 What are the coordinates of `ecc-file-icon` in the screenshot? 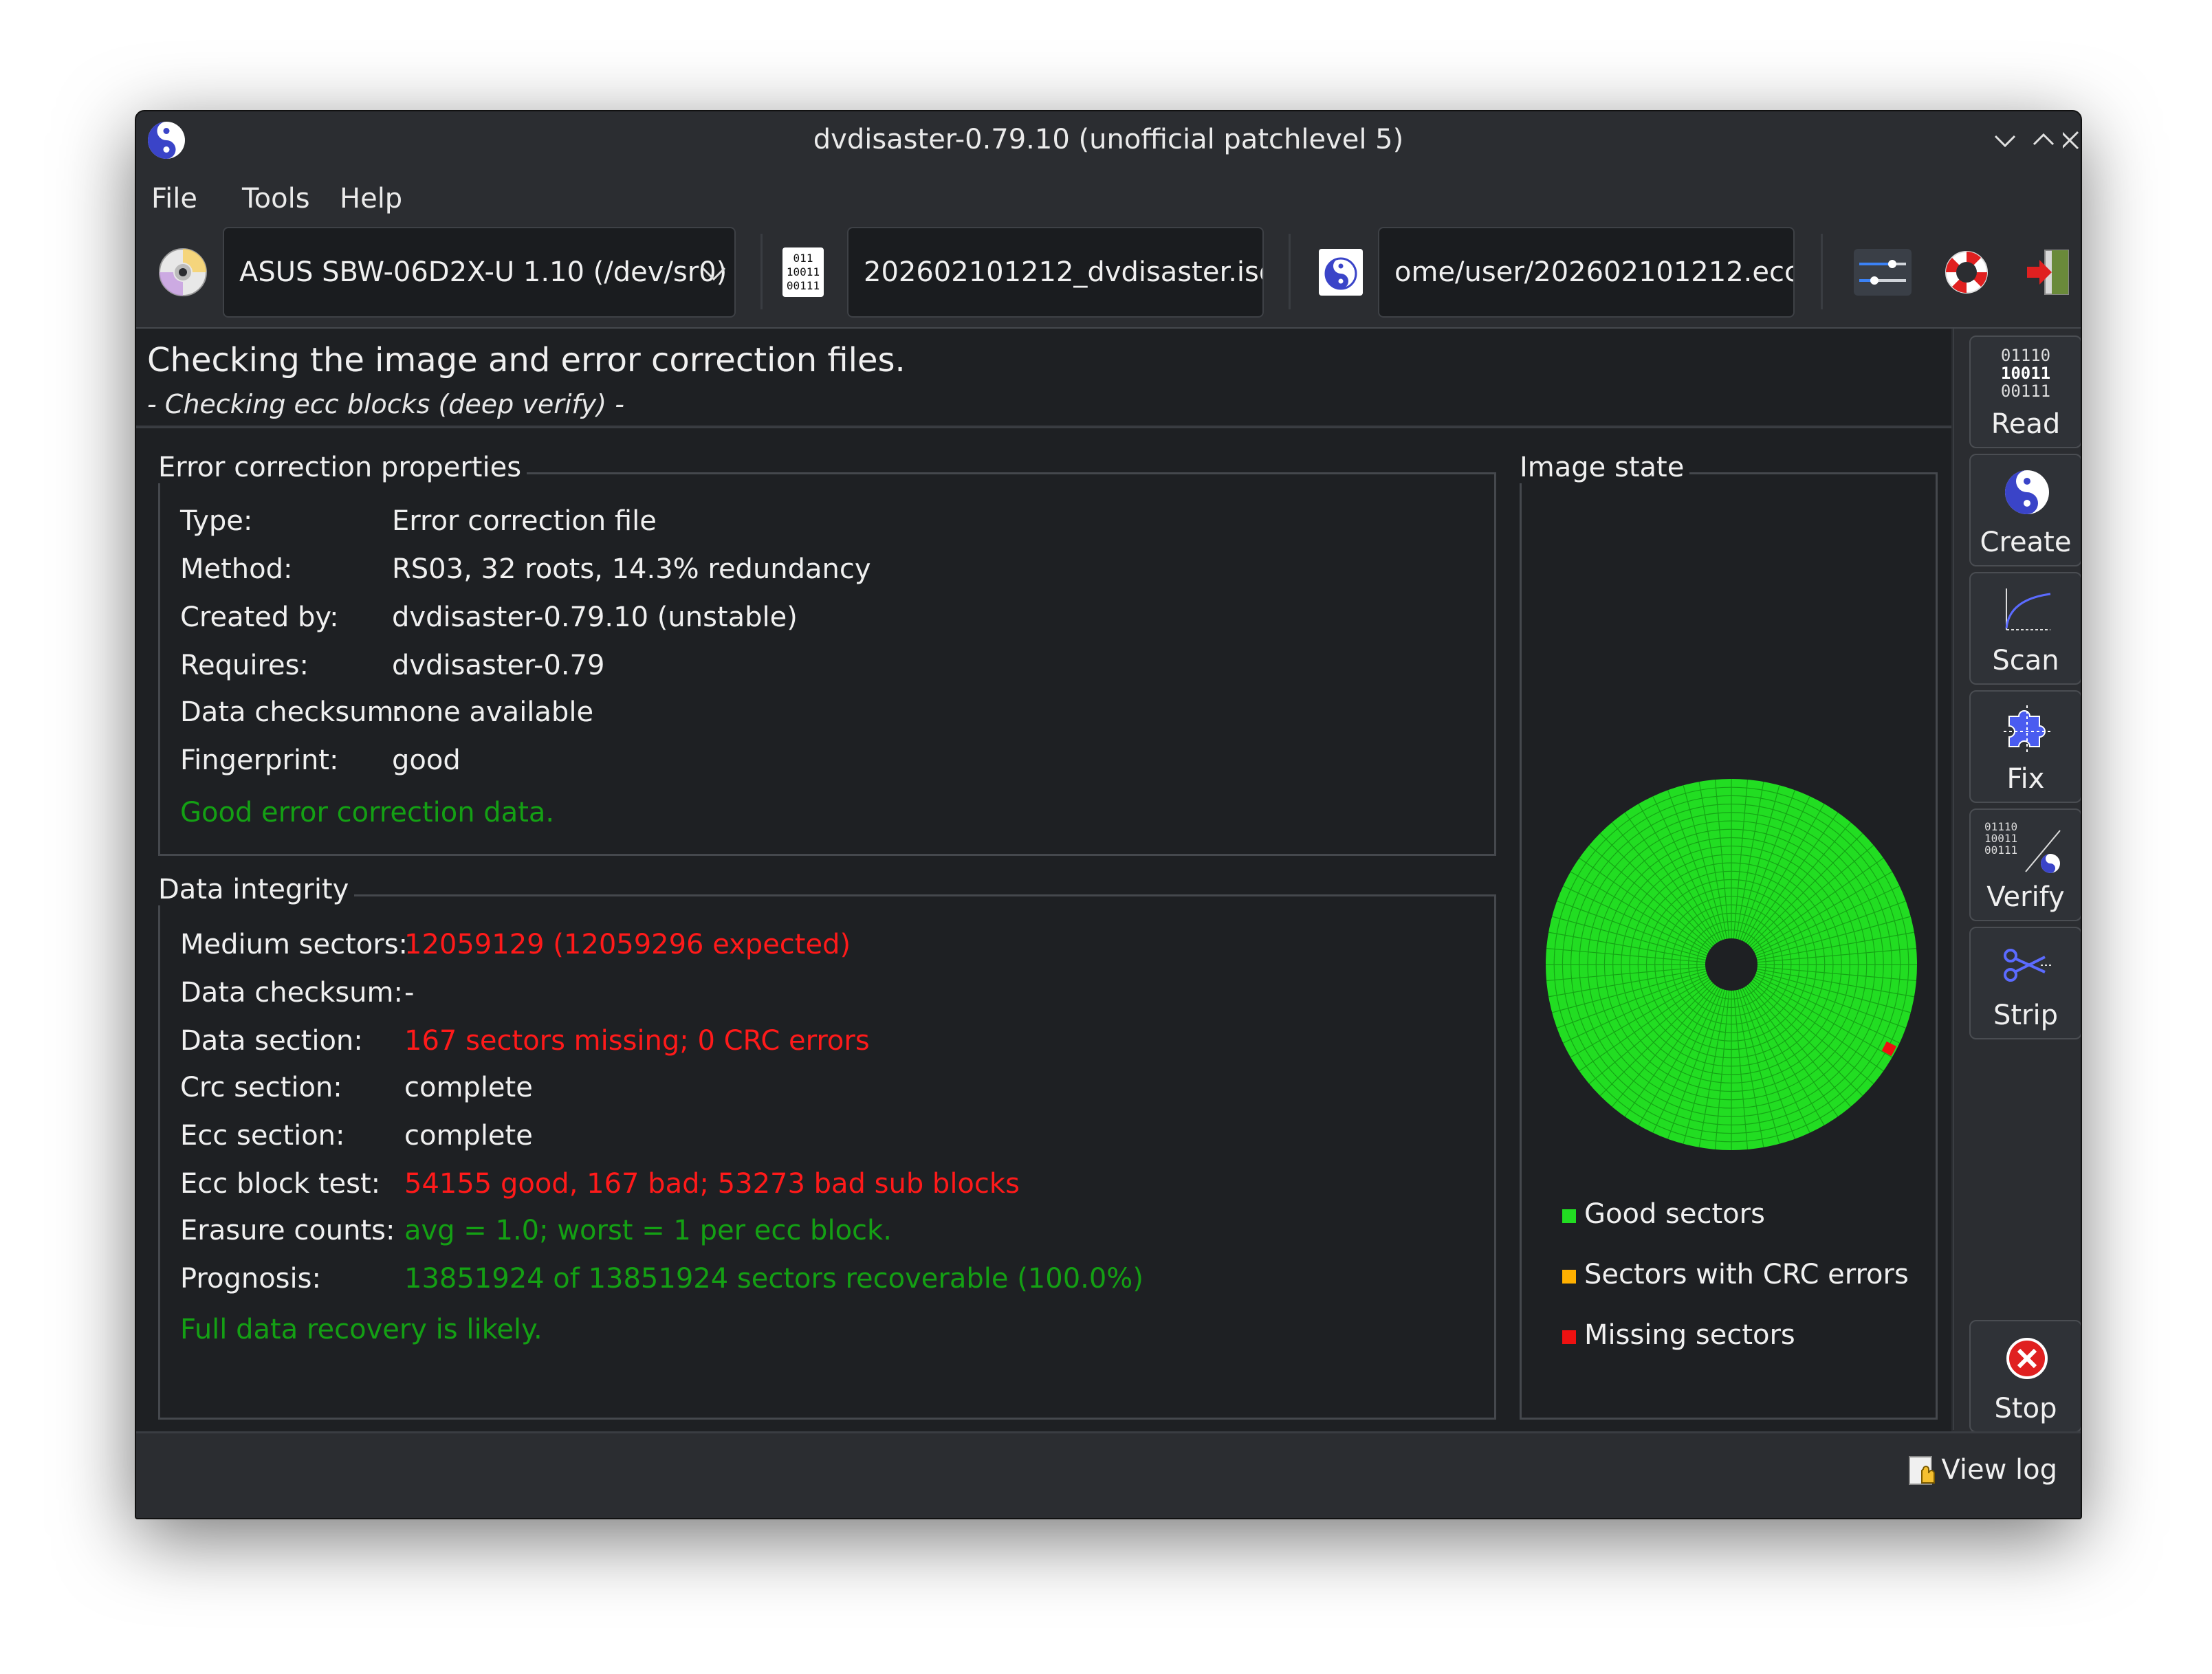 It's located at (1341, 272).